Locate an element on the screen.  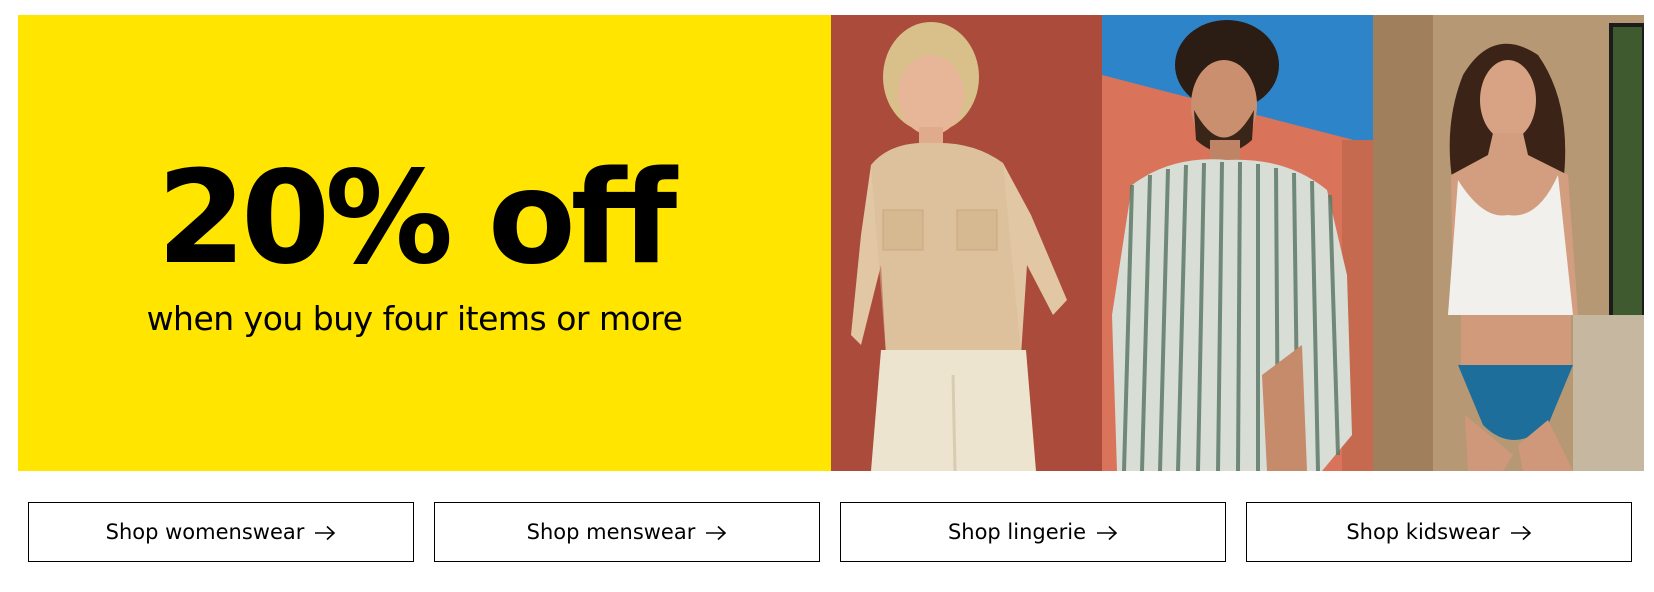
shop-kidswear-button: Shop kidswear is located at coordinates (1439, 532).